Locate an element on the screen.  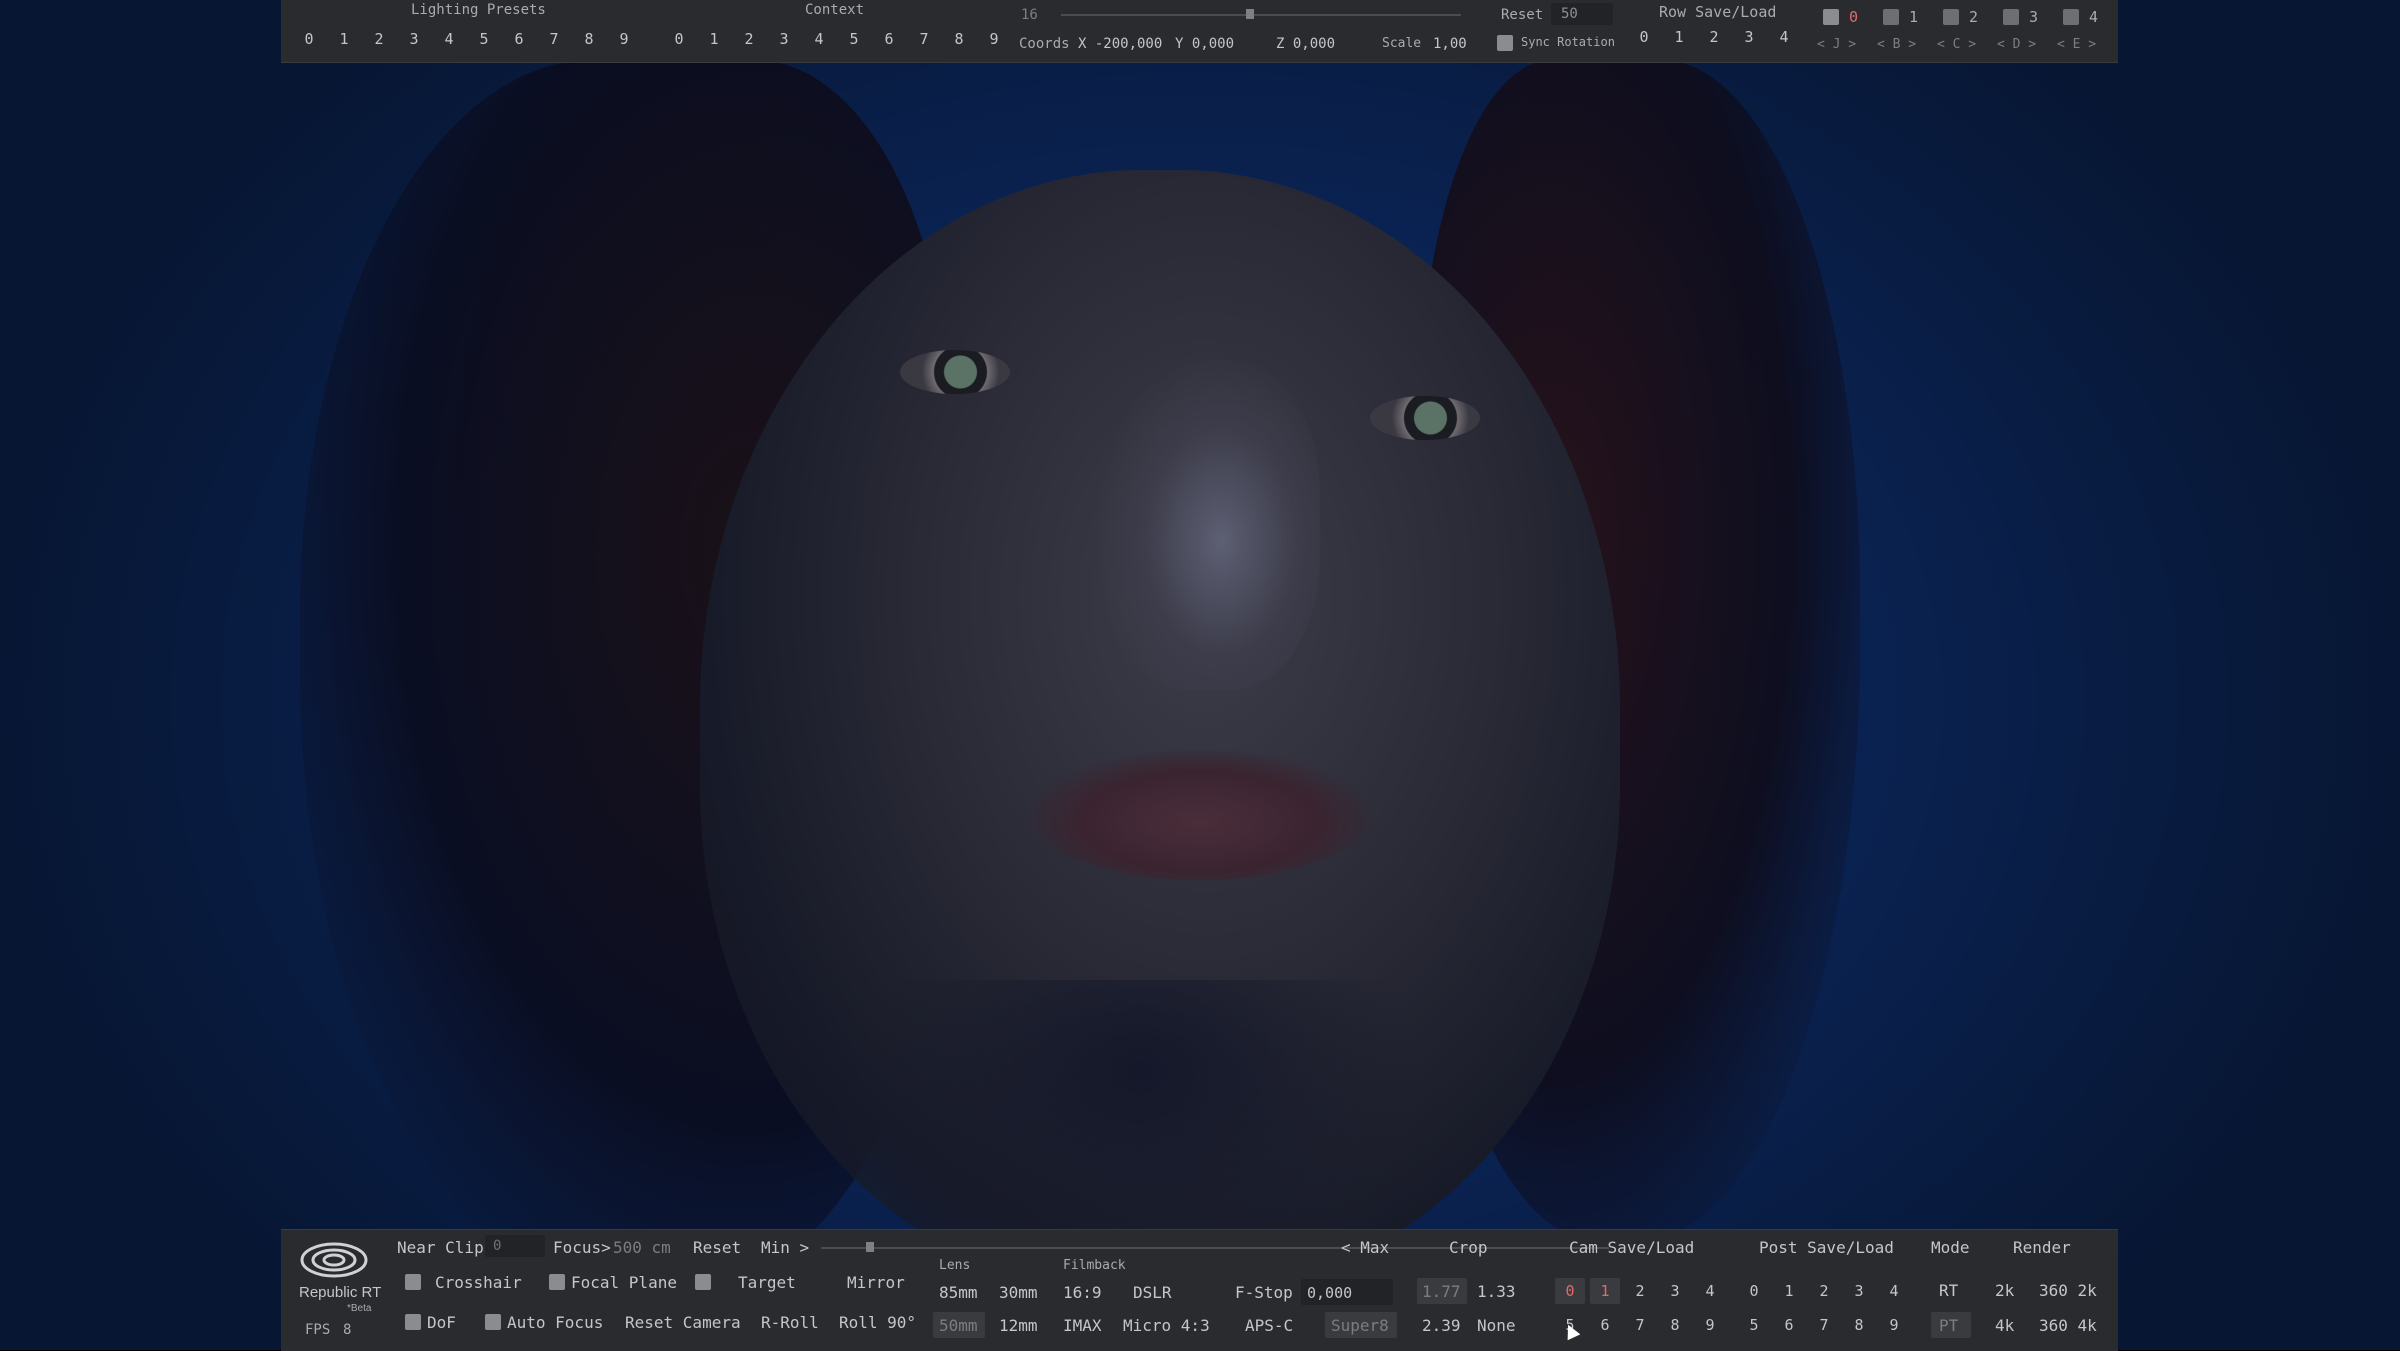
context-button-8: 8 is located at coordinates (959, 39).